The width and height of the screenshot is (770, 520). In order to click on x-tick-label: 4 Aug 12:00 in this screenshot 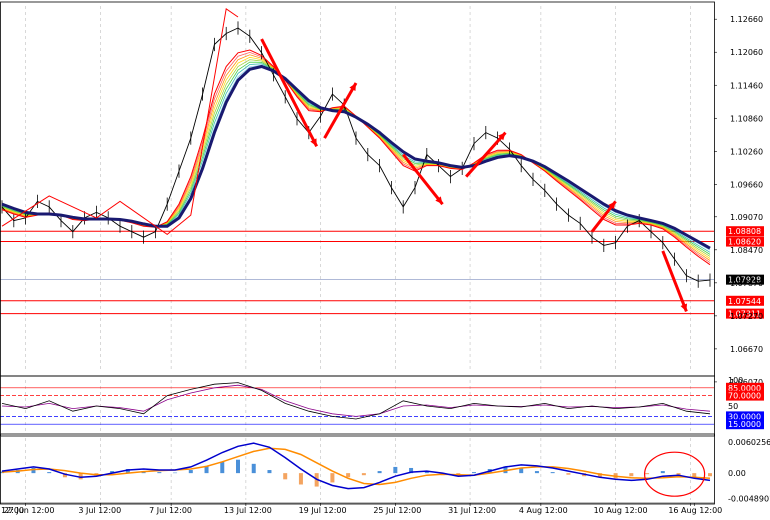, I will do `click(543, 510)`.